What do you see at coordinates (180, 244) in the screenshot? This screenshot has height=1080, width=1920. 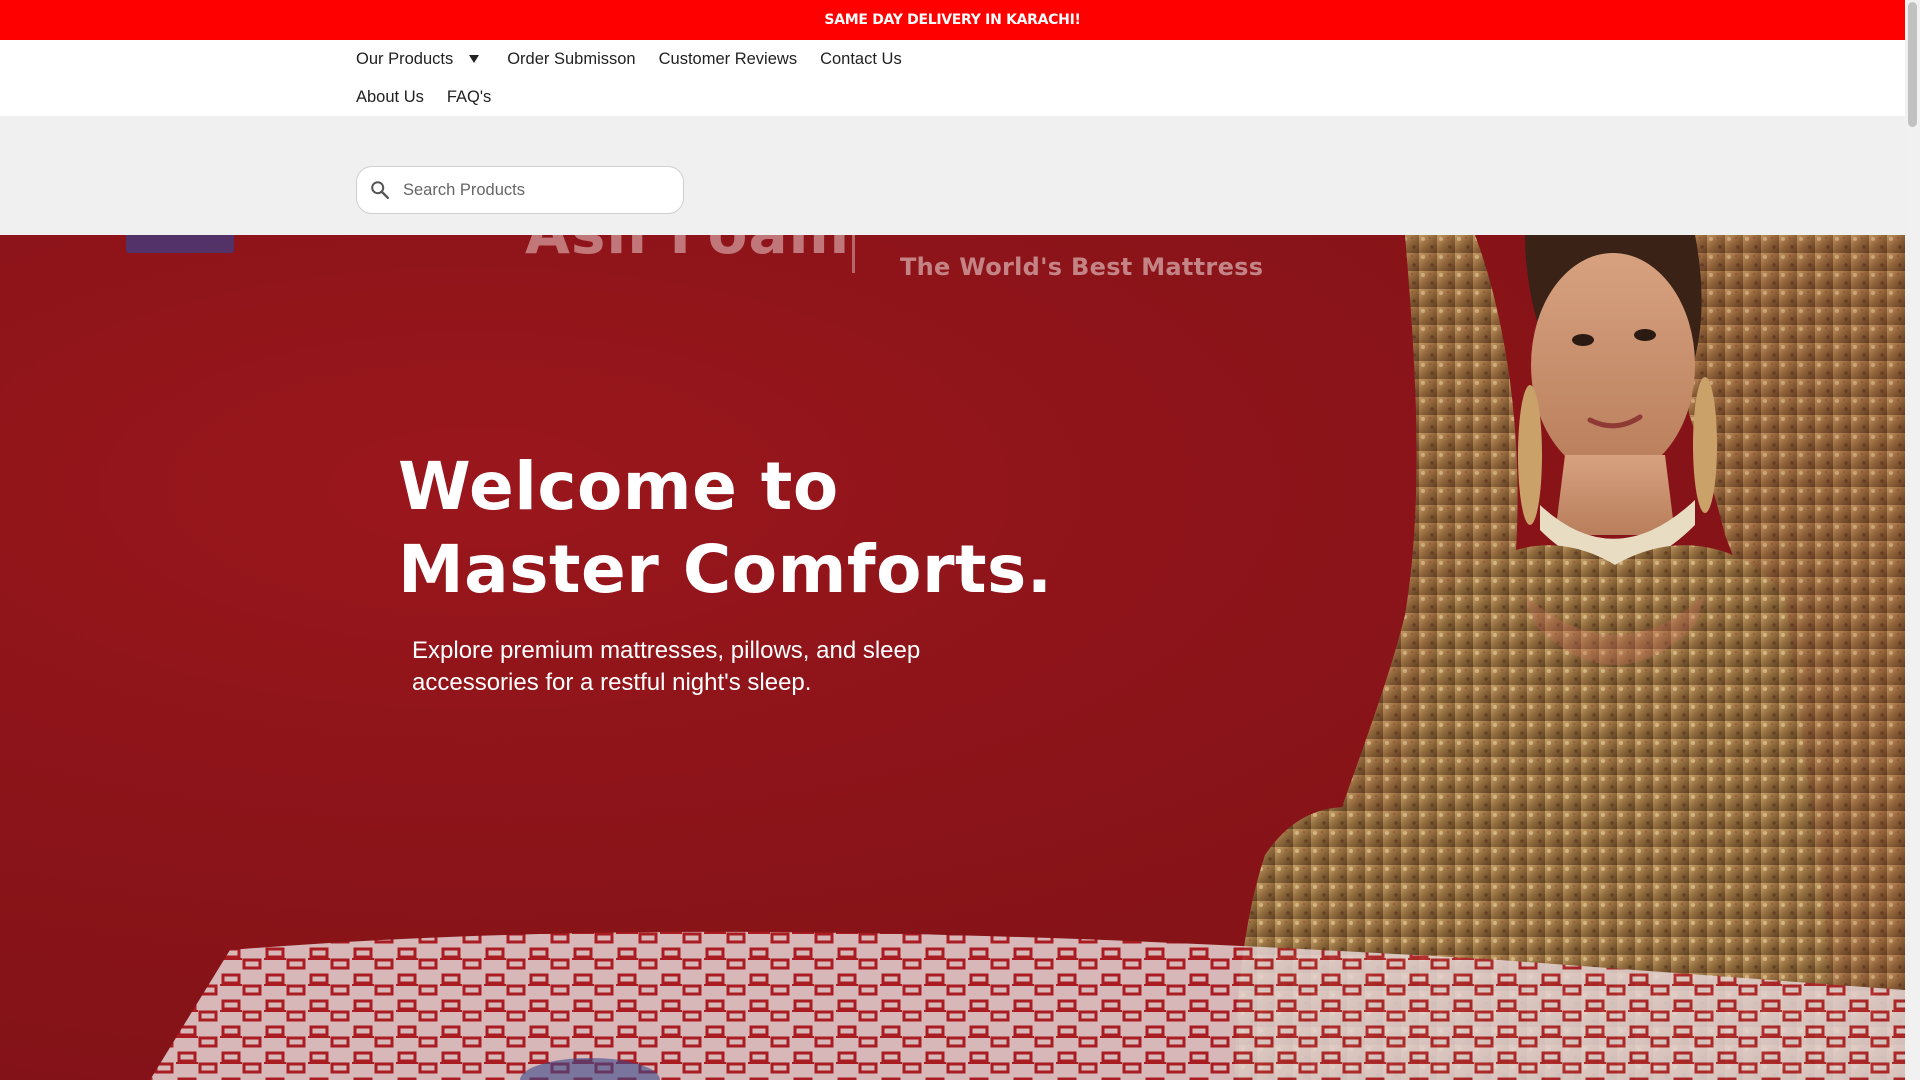 I see `brand-badge` at bounding box center [180, 244].